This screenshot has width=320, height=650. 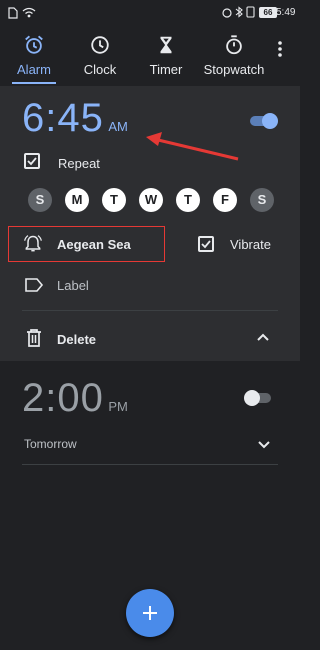 I want to click on battery-level: 66, so click(x=268, y=12).